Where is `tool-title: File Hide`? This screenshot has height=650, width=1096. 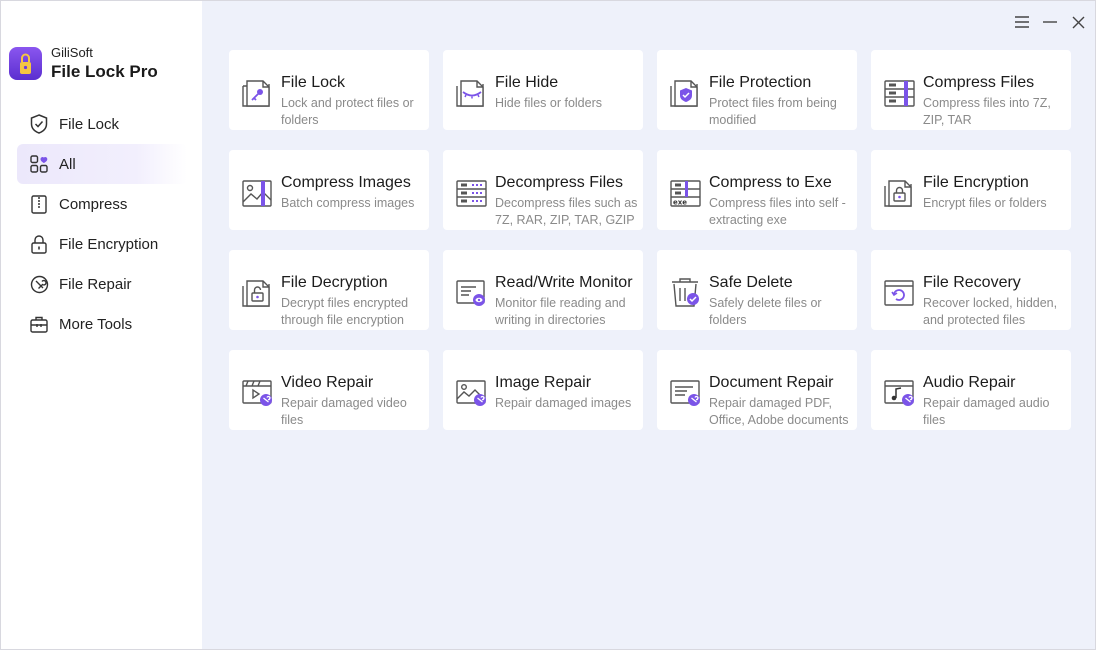
tool-title: File Hide is located at coordinates (527, 82).